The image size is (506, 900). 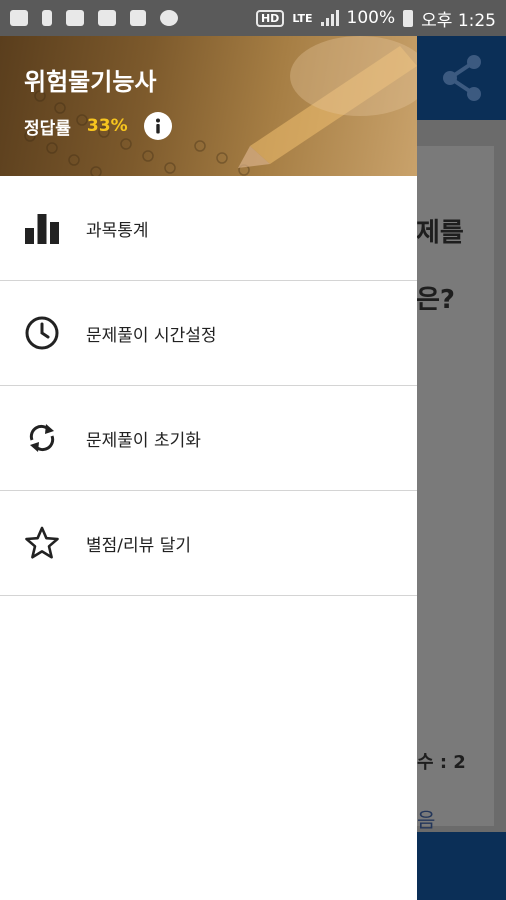 What do you see at coordinates (440, 233) in the screenshot?
I see `question-text: 제를` at bounding box center [440, 233].